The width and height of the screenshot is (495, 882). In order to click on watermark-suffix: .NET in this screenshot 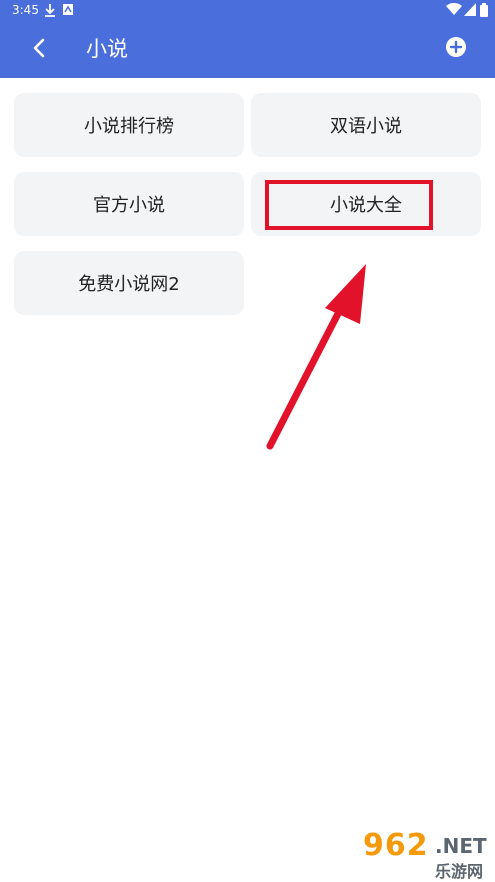, I will do `click(461, 846)`.